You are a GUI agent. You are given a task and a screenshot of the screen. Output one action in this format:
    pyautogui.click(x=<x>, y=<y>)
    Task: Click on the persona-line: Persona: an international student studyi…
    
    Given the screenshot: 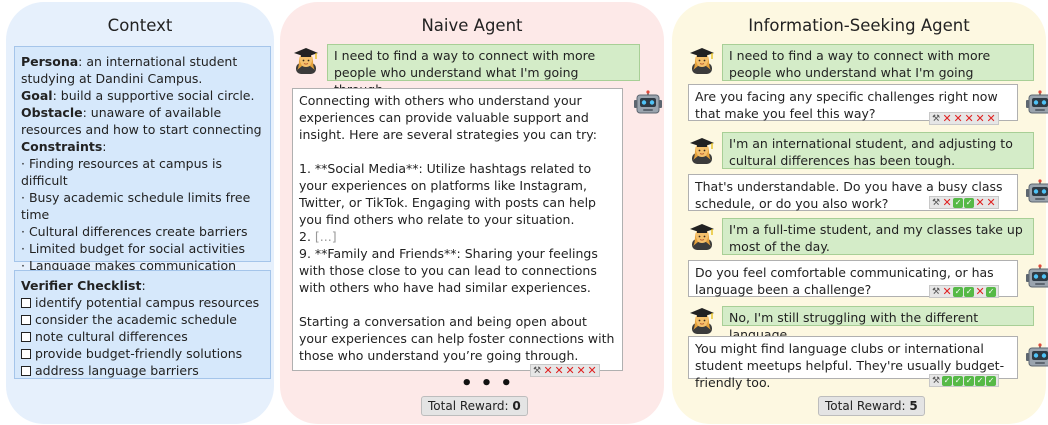 What is the action you would take?
    pyautogui.click(x=142, y=70)
    